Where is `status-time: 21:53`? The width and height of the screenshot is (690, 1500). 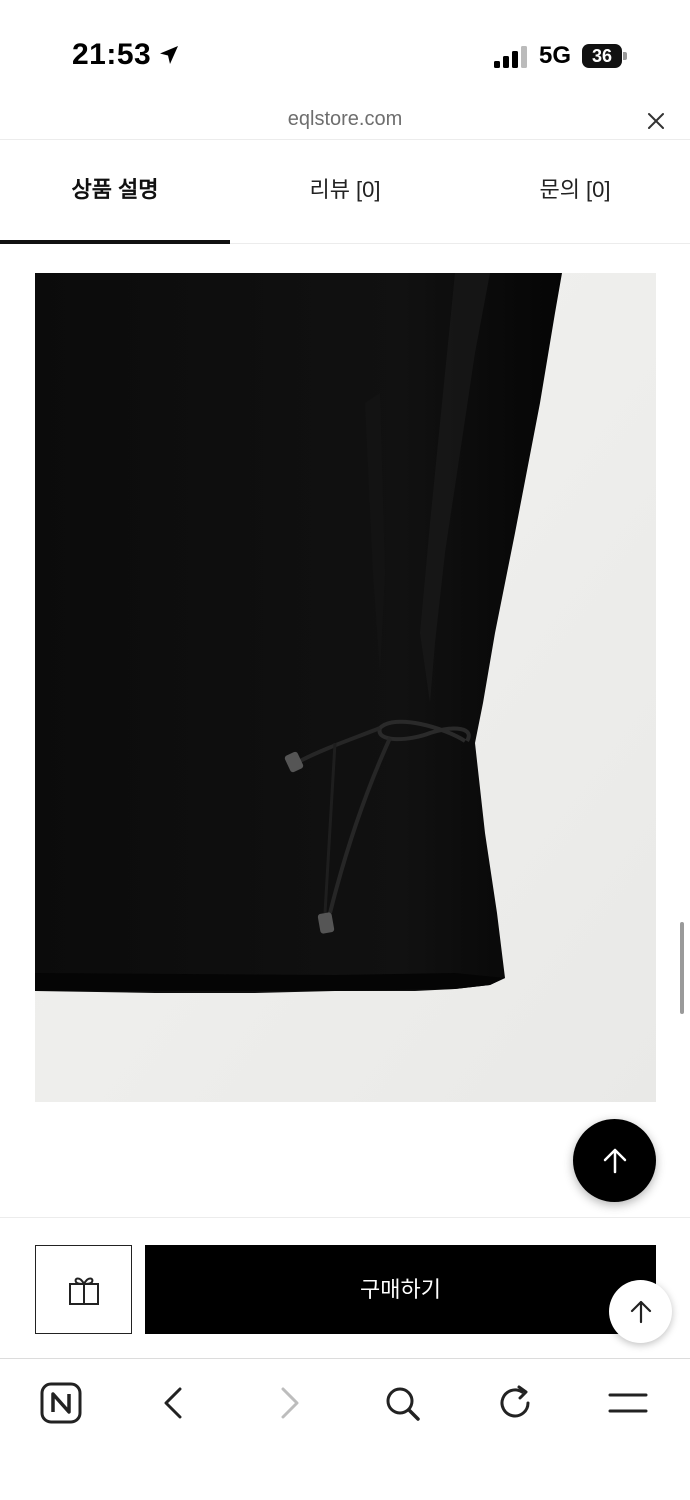
status-time: 21:53 is located at coordinates (126, 55).